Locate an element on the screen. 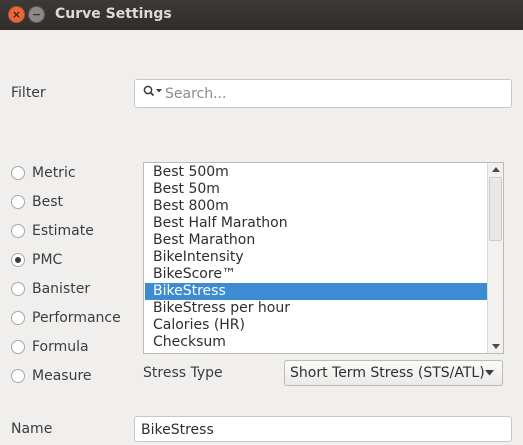  radio-label: Formula is located at coordinates (60, 347).